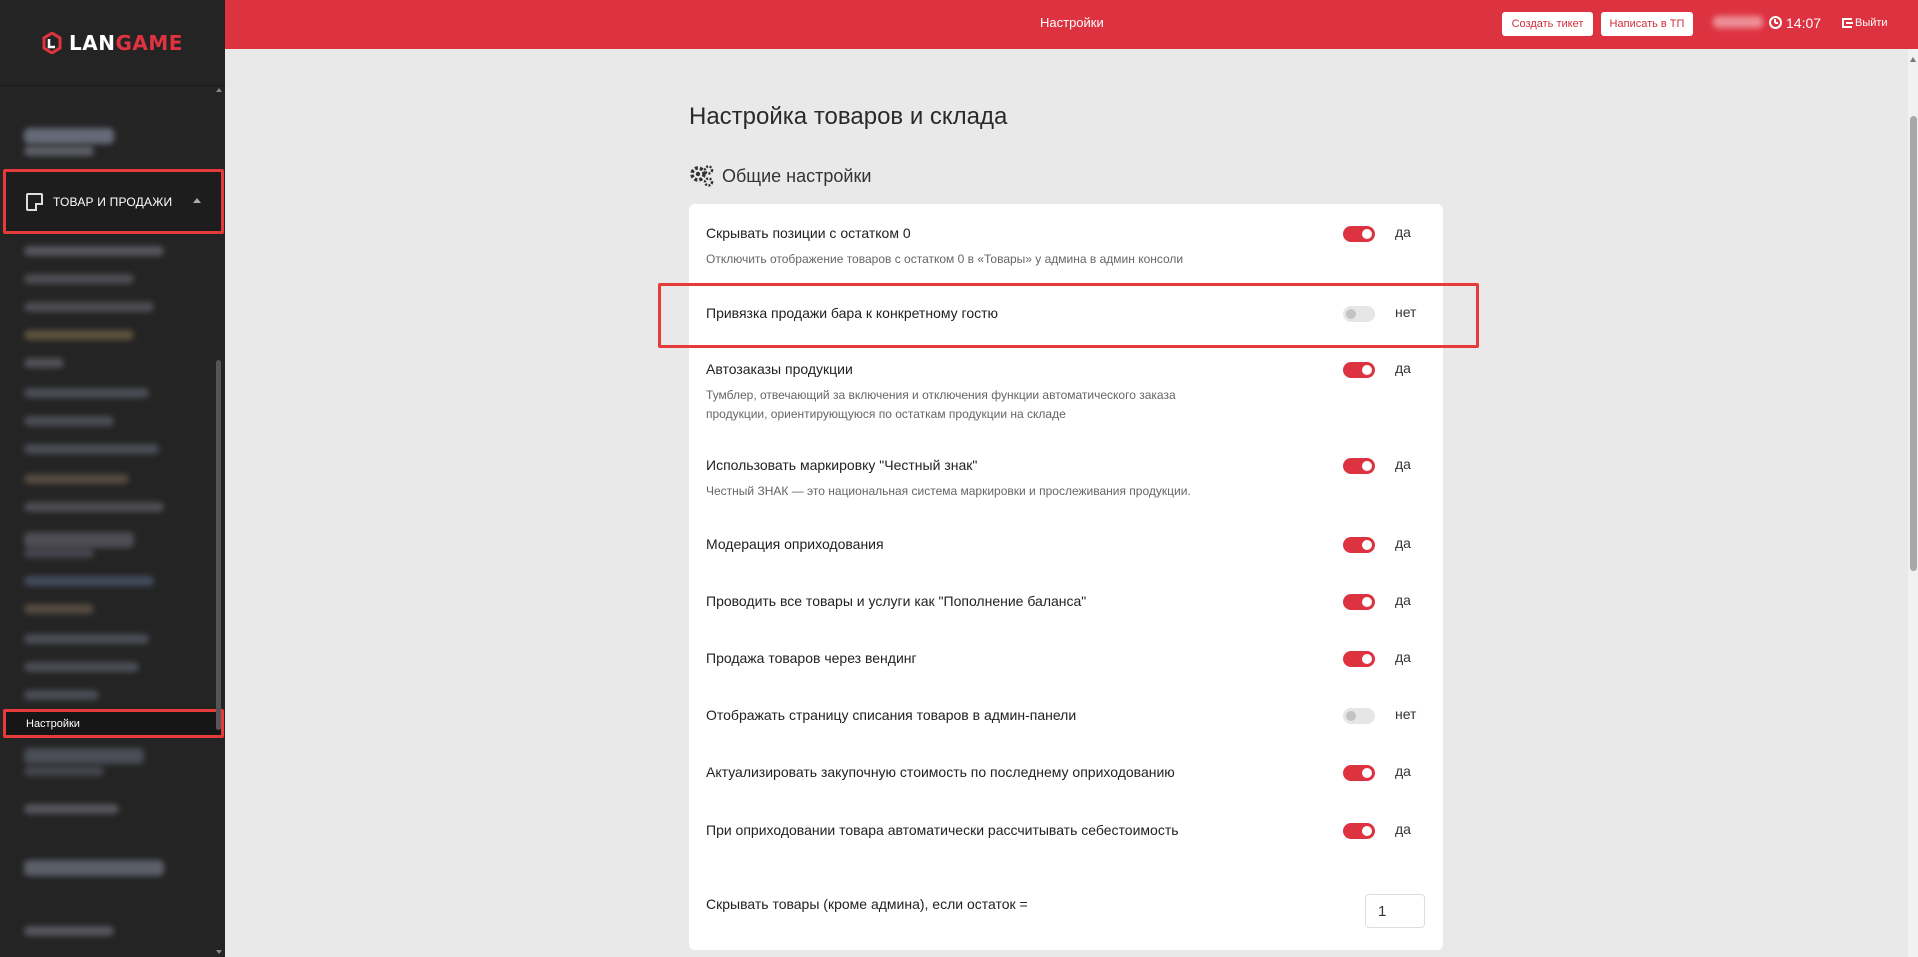  I want to click on setting-receipt-moderation: Модерация оприходования, so click(1066, 544).